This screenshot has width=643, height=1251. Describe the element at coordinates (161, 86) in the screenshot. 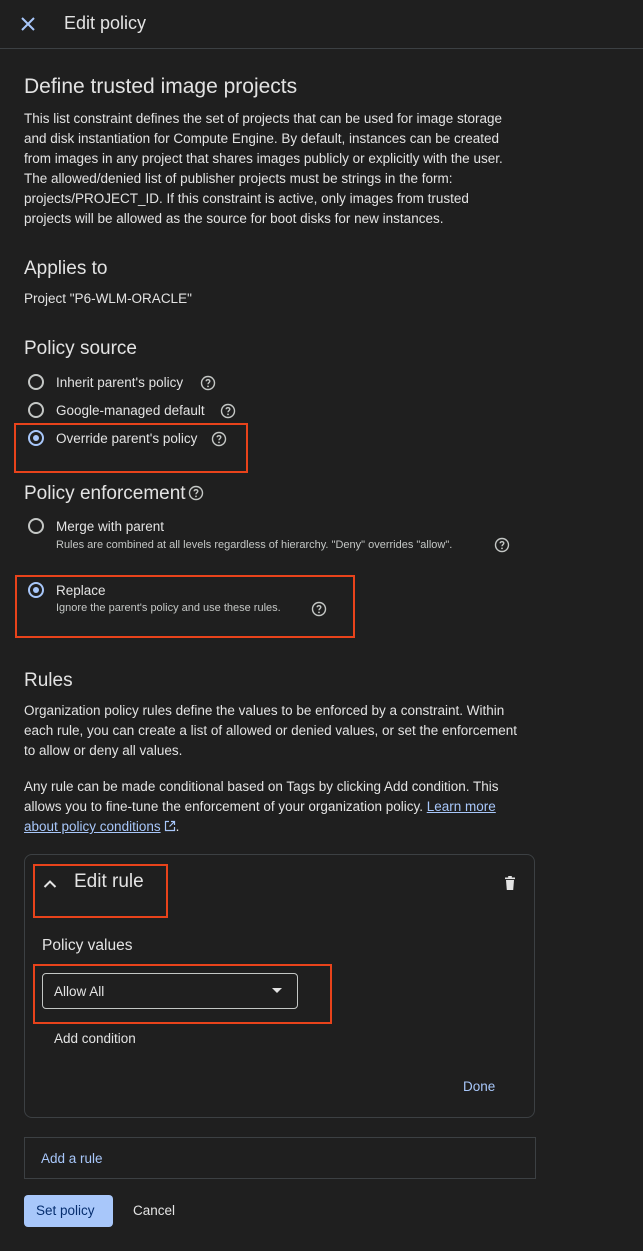

I see `constraint-title: Define trusted image projects` at that location.